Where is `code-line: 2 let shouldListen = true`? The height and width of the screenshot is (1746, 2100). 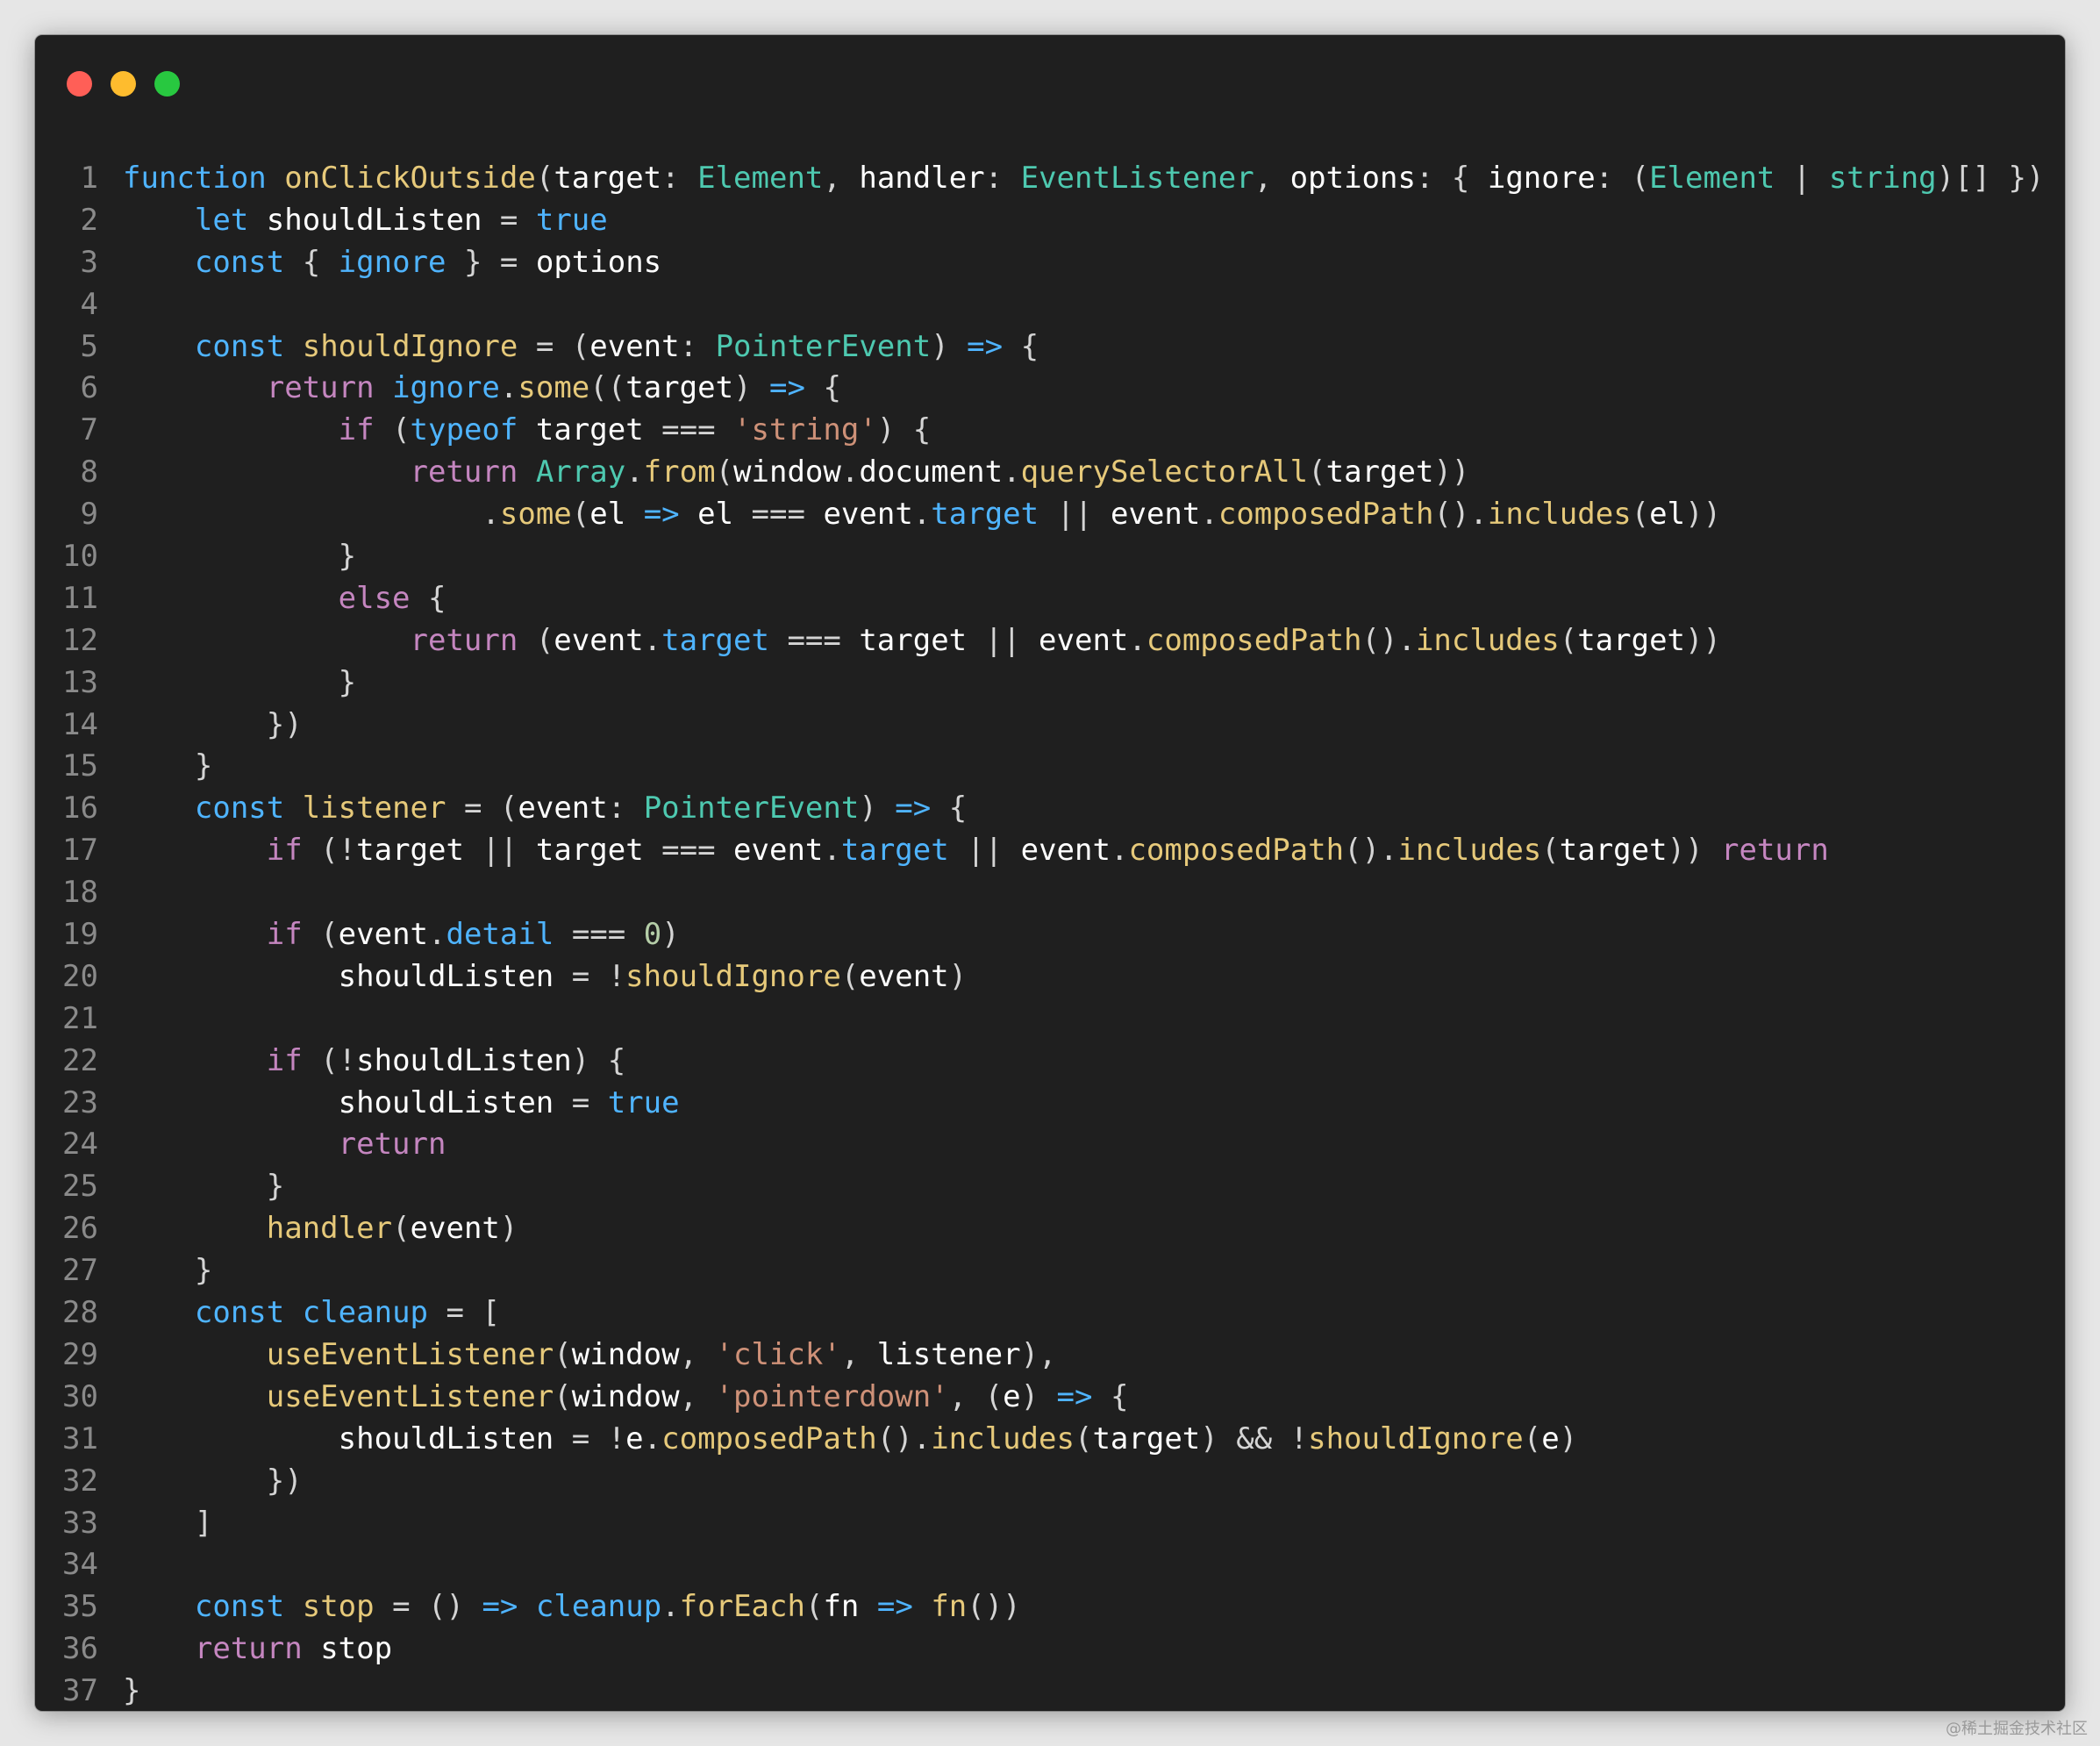 code-line: 2 let shouldListen = true is located at coordinates (1050, 221).